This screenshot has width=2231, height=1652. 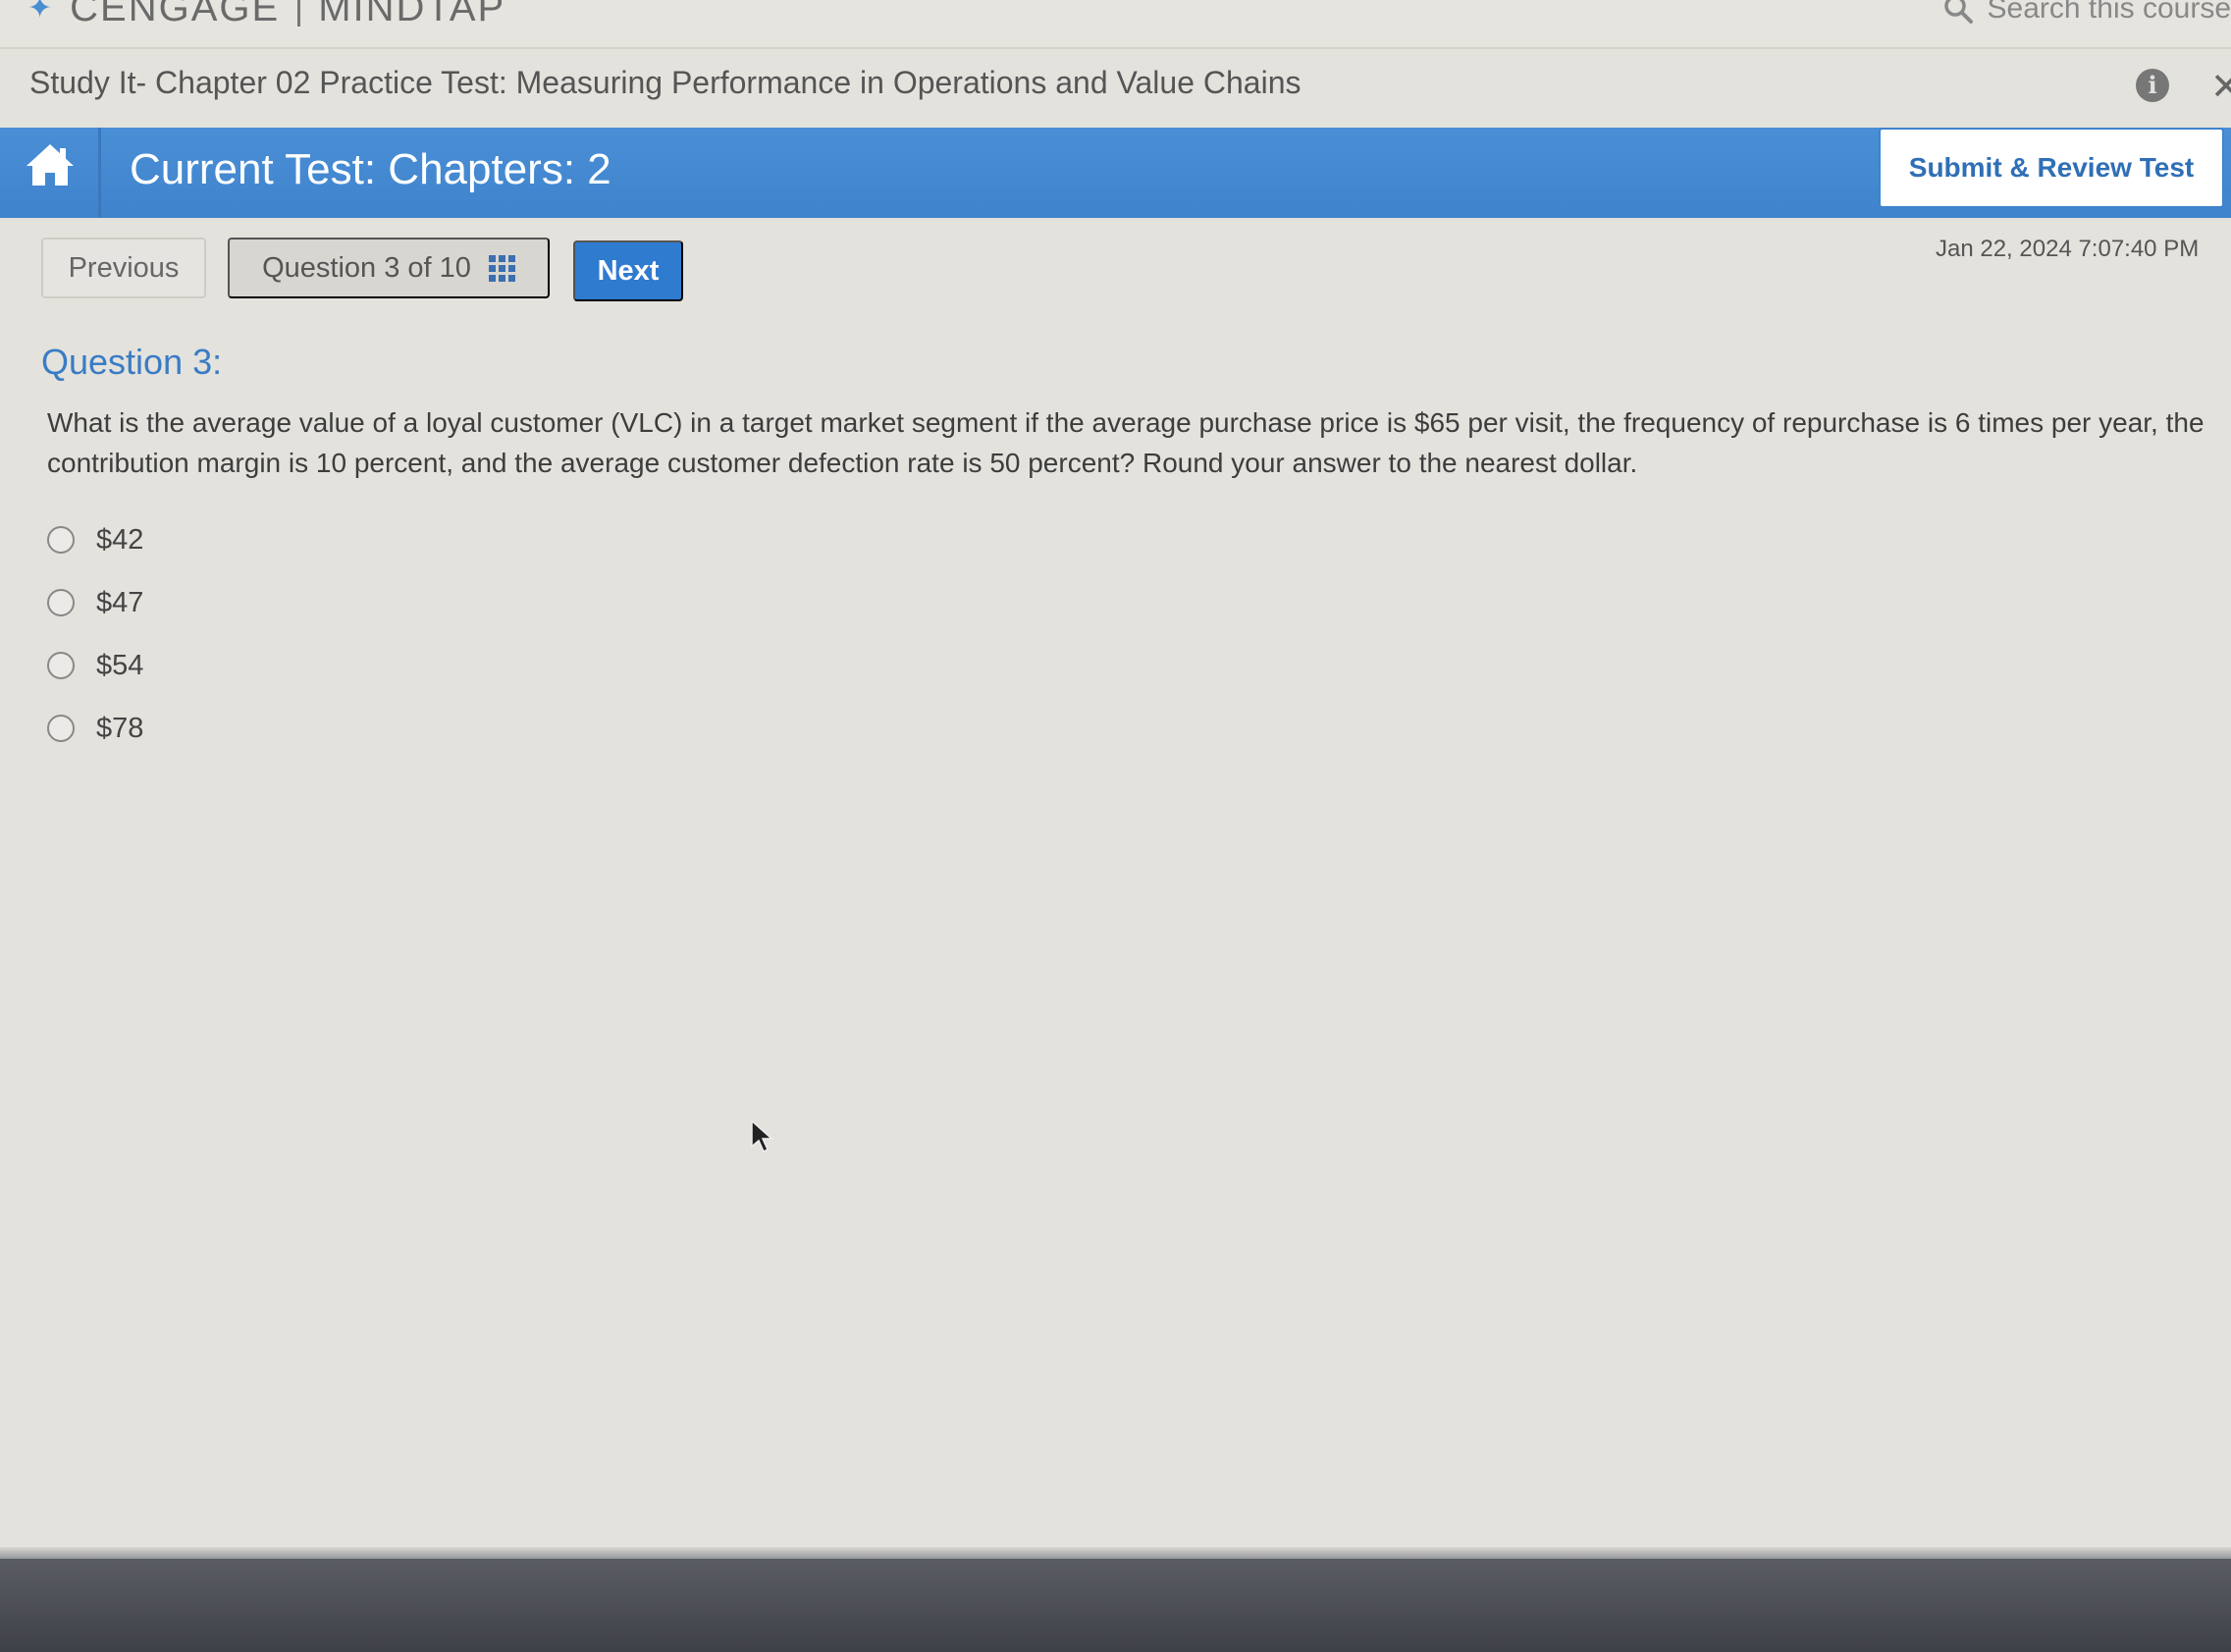 I want to click on brand-name-mindtap: MINDTAP, so click(x=412, y=14).